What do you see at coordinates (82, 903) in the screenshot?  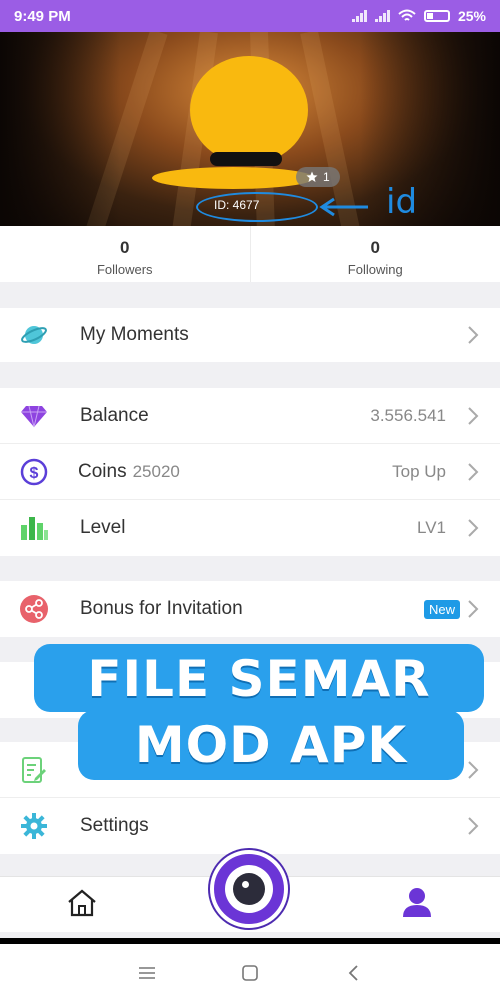 I see `home-tab-icon` at bounding box center [82, 903].